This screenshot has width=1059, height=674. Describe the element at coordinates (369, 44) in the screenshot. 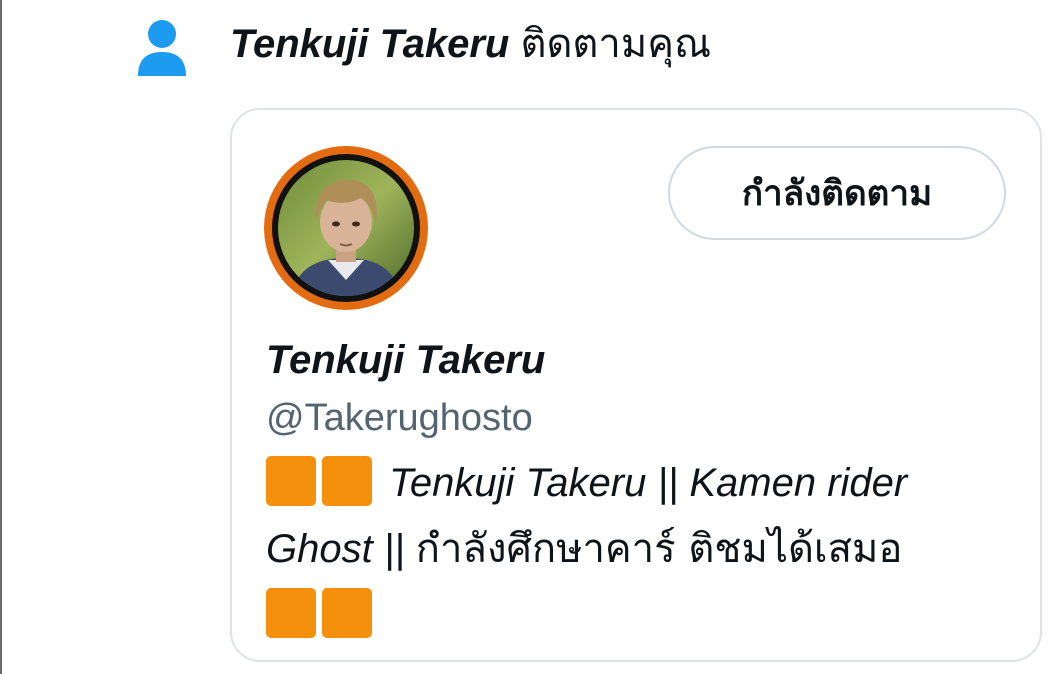

I see `notification-user-name: Tenkuji Takeru` at that location.